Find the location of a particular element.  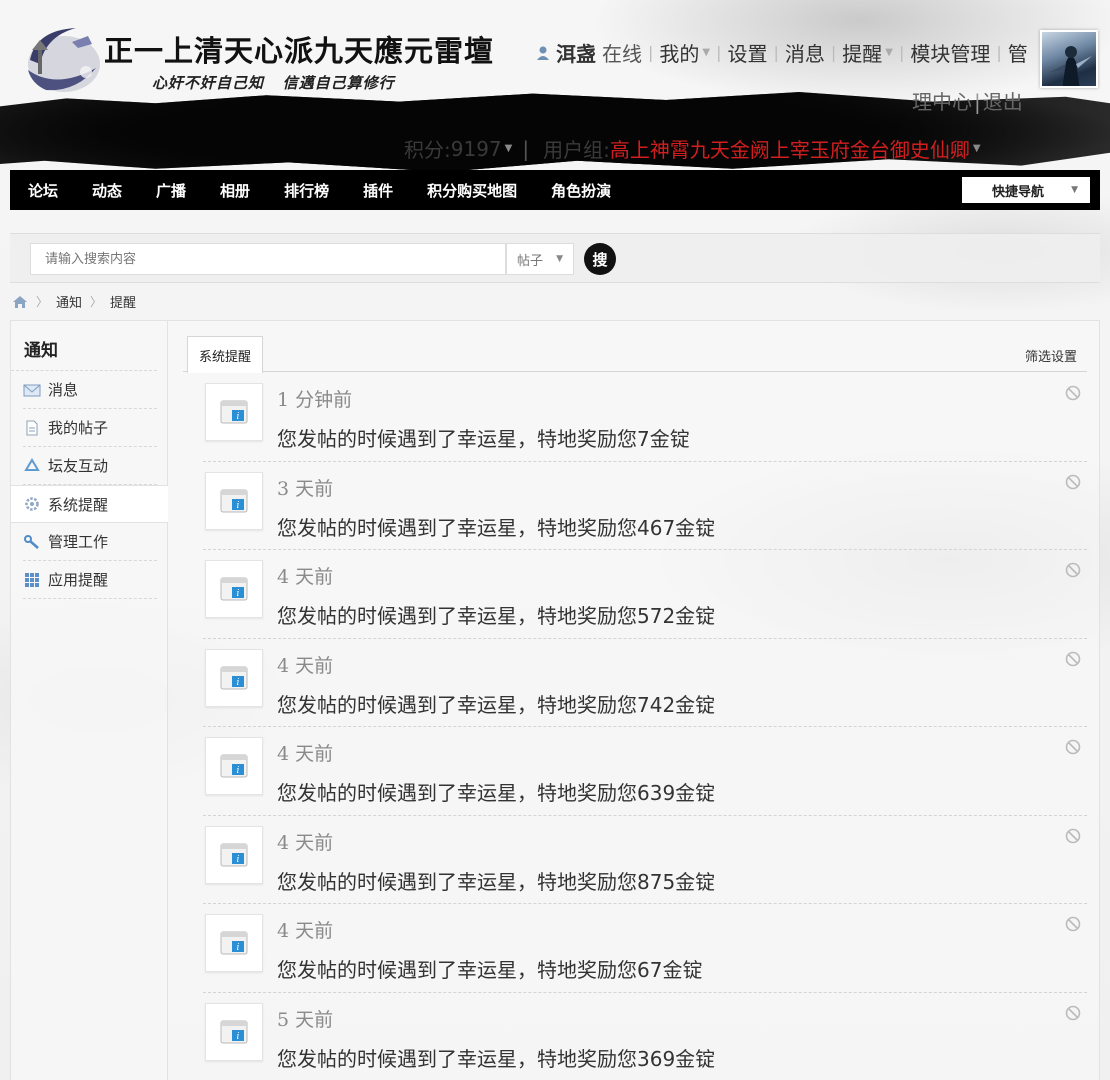

recycle-icon is located at coordinates (32, 464).